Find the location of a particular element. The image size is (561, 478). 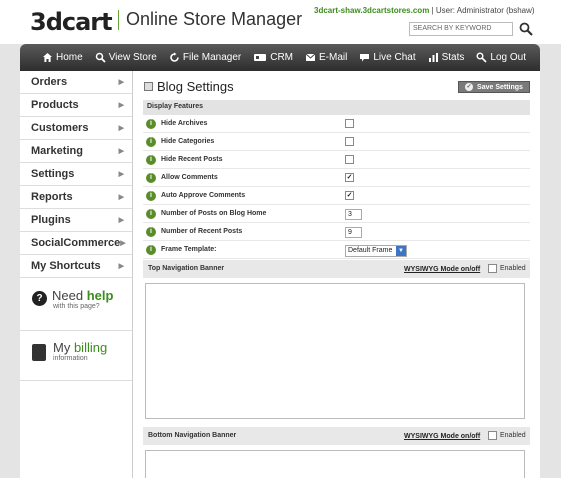

page-title: Blog Settings is located at coordinates (189, 86).